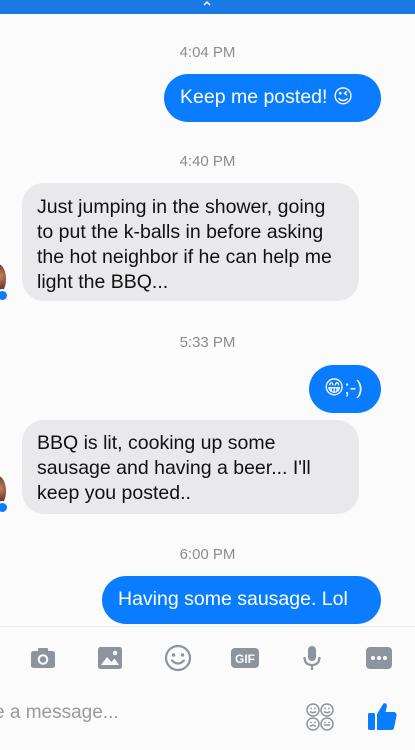  What do you see at coordinates (254, 97) in the screenshot?
I see `message-text: Keep me posted!` at bounding box center [254, 97].